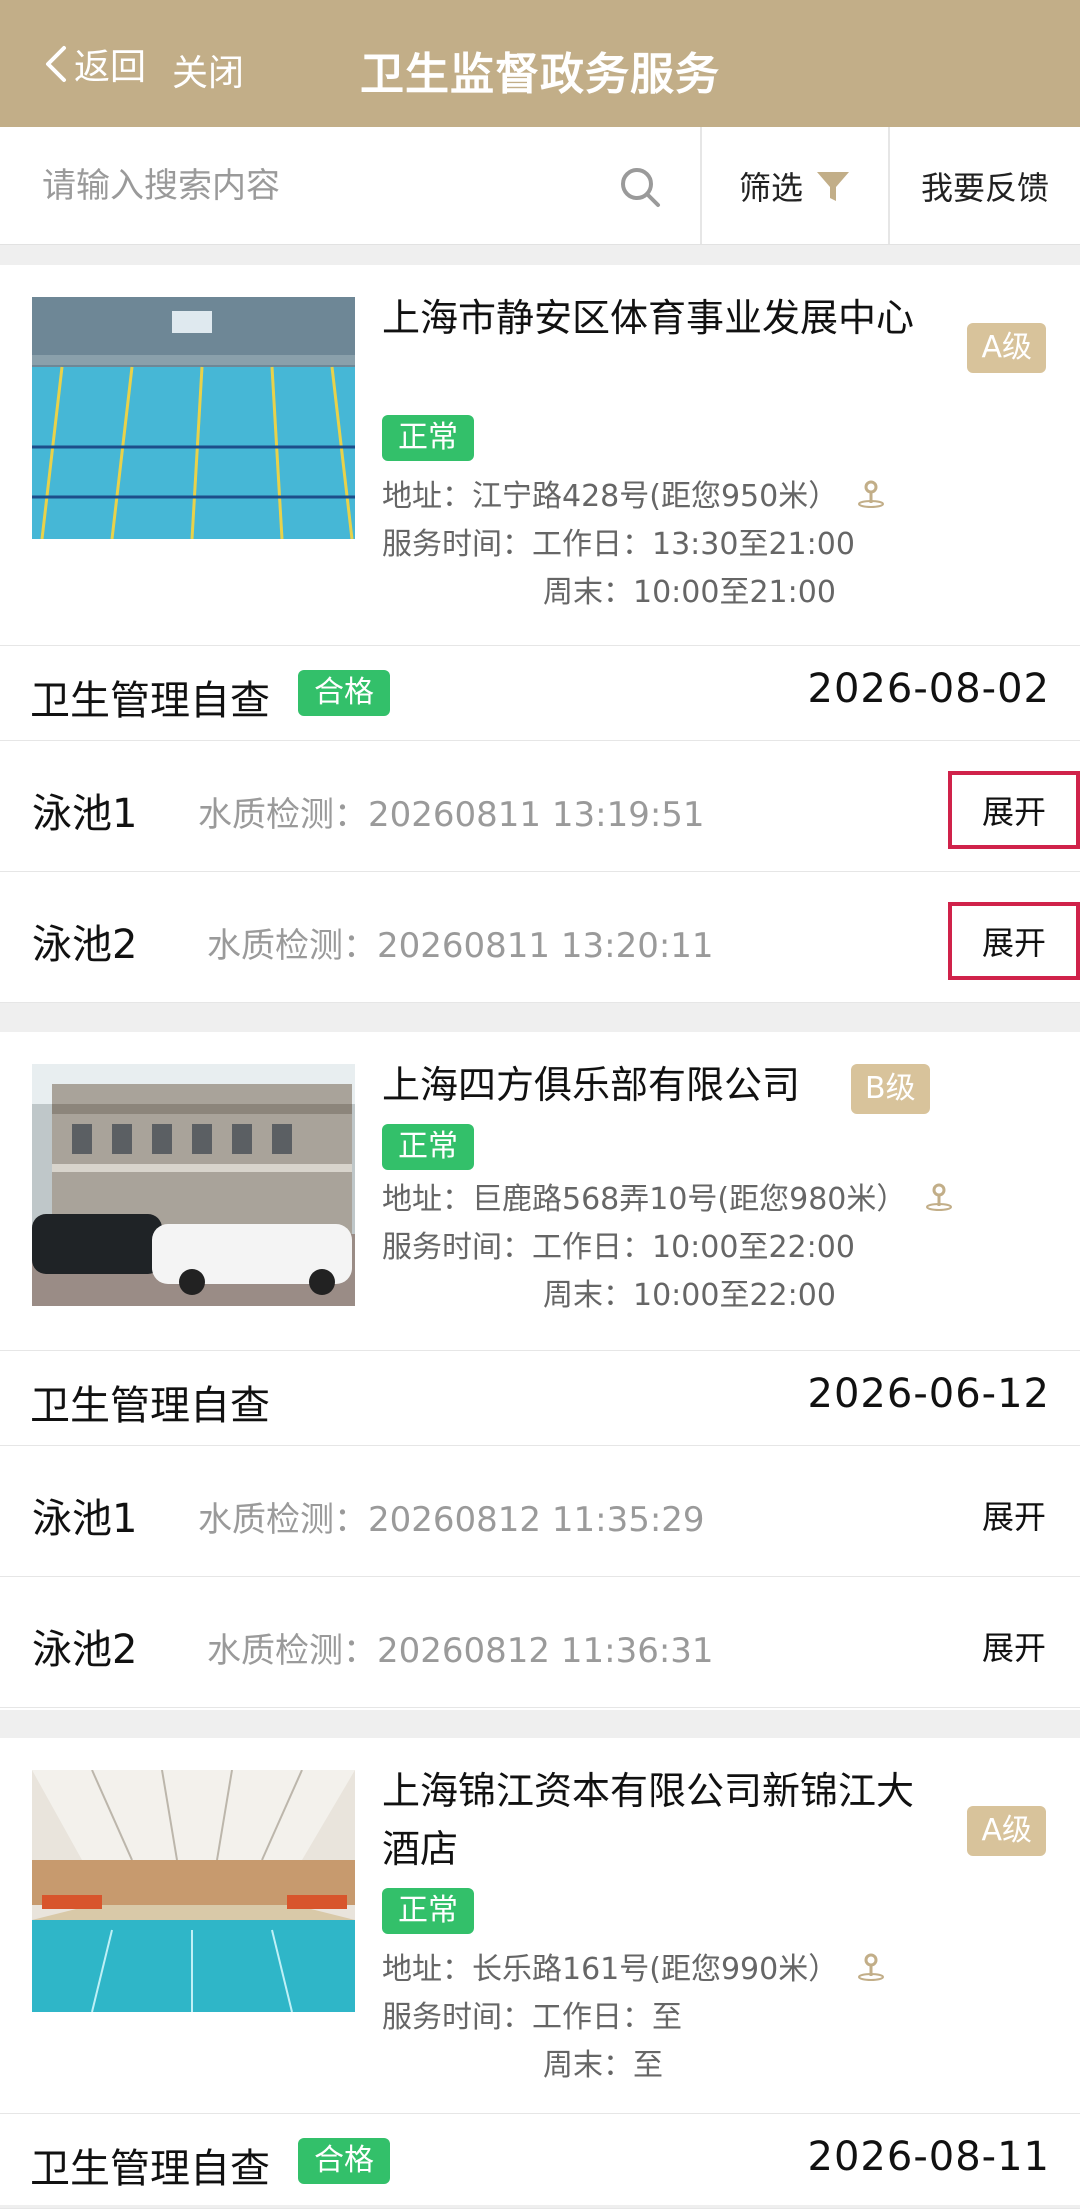  I want to click on pool-row: 泳池1 水质检测：20260811 13:19:51 展开, so click(540, 806).